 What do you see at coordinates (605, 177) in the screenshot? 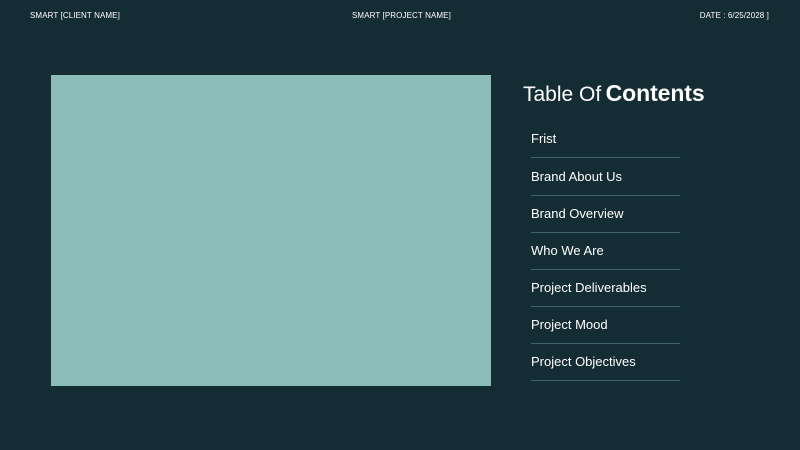
I see `toc-item-brand-about-us: Brand About Us` at bounding box center [605, 177].